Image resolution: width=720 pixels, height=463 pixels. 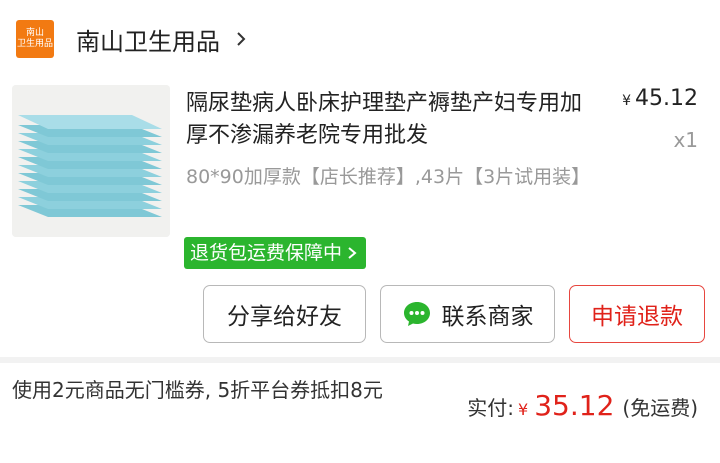 What do you see at coordinates (491, 408) in the screenshot?
I see `paid-label: 实付:` at bounding box center [491, 408].